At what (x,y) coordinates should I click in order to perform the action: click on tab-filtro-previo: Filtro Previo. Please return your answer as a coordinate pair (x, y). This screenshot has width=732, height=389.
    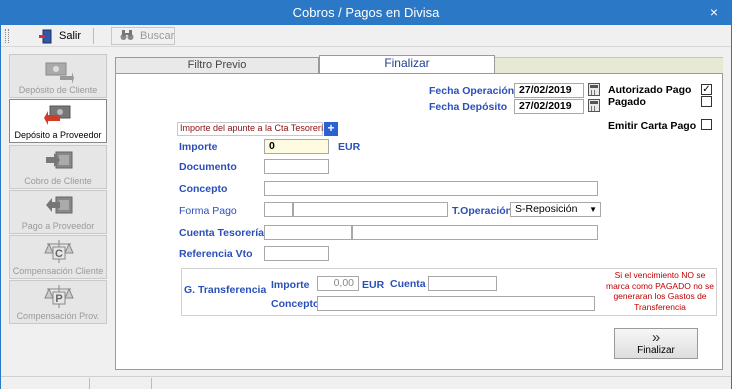
    Looking at the image, I should click on (217, 65).